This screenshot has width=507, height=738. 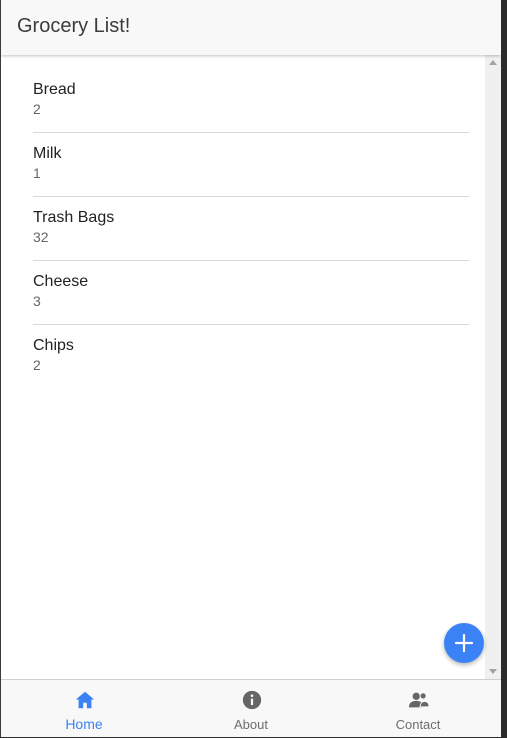 I want to click on item-quantity: 1, so click(x=37, y=173).